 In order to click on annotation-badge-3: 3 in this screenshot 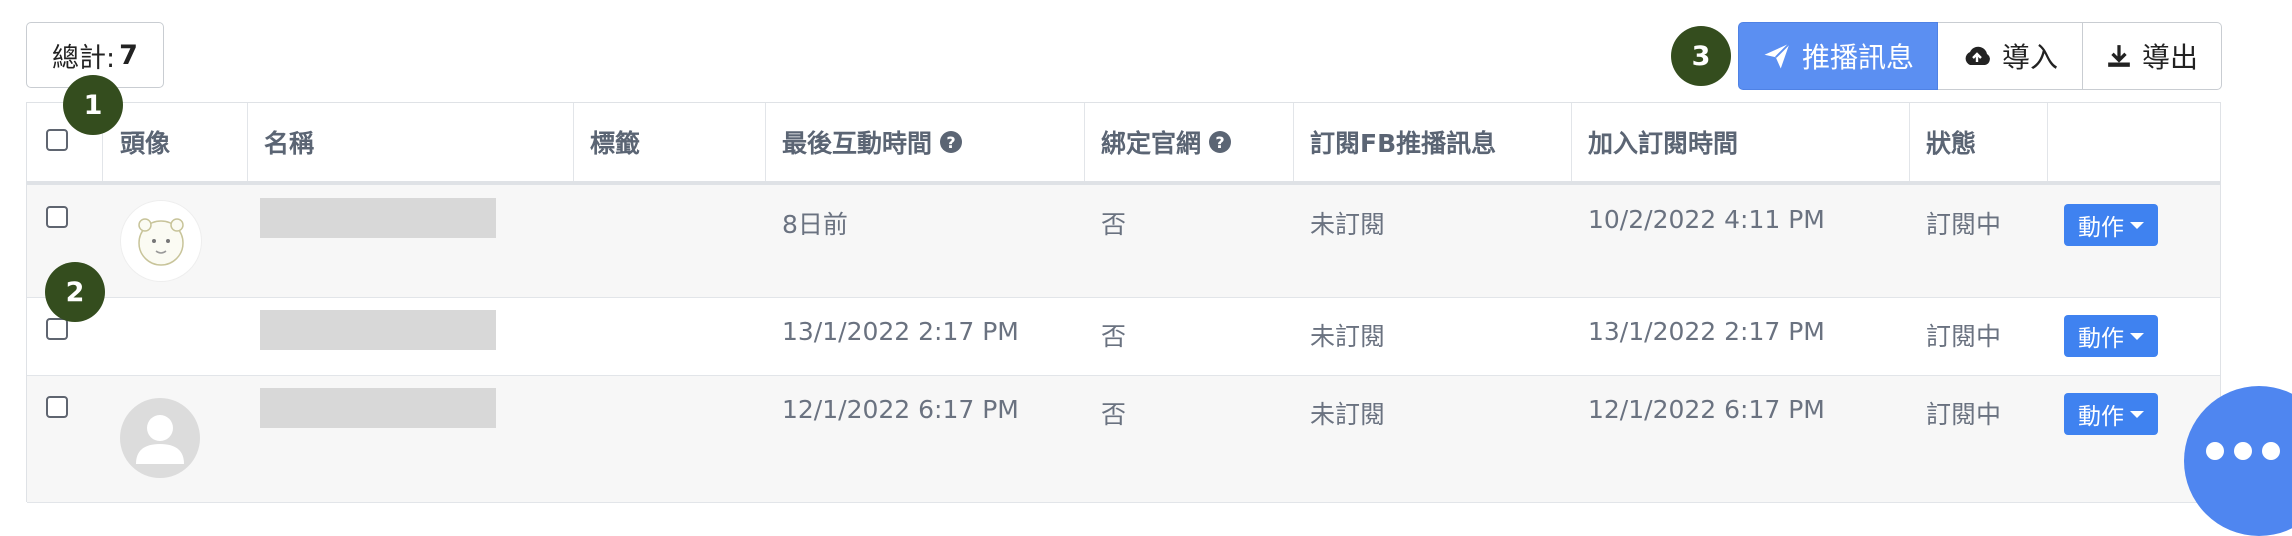, I will do `click(1701, 56)`.